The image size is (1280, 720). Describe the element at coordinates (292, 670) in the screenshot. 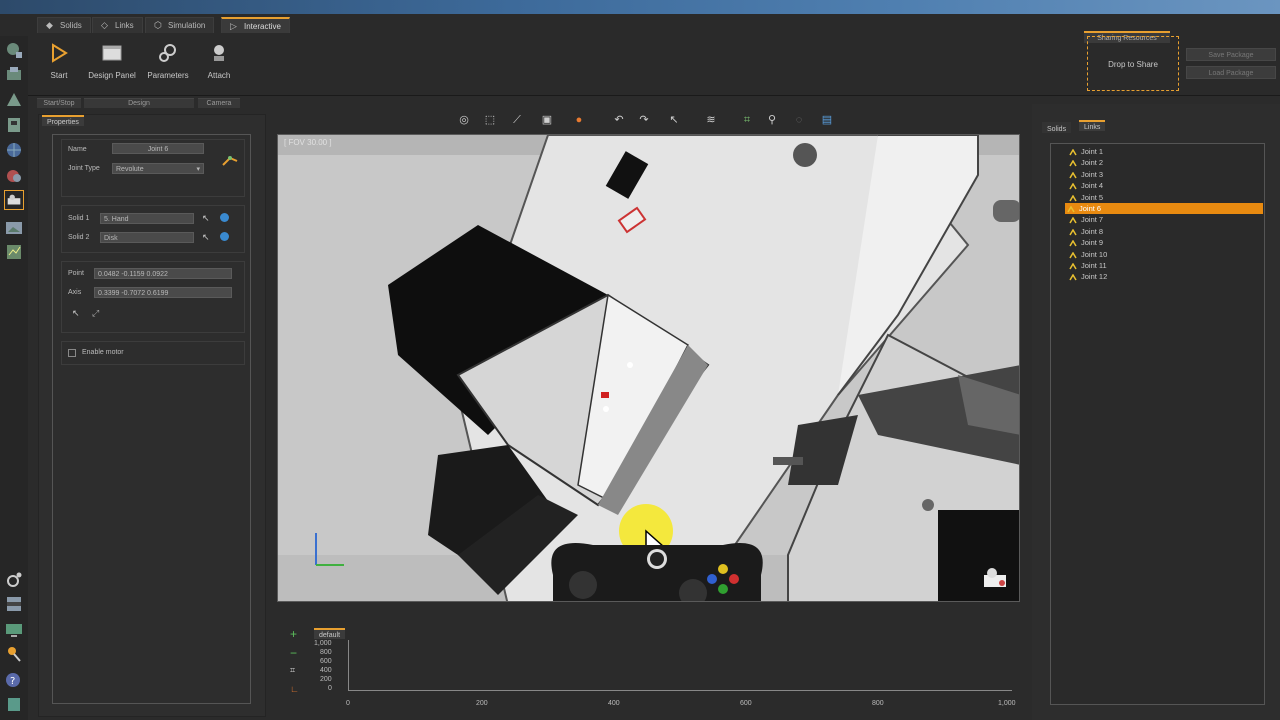

I see `grid-icon: ⌗` at that location.